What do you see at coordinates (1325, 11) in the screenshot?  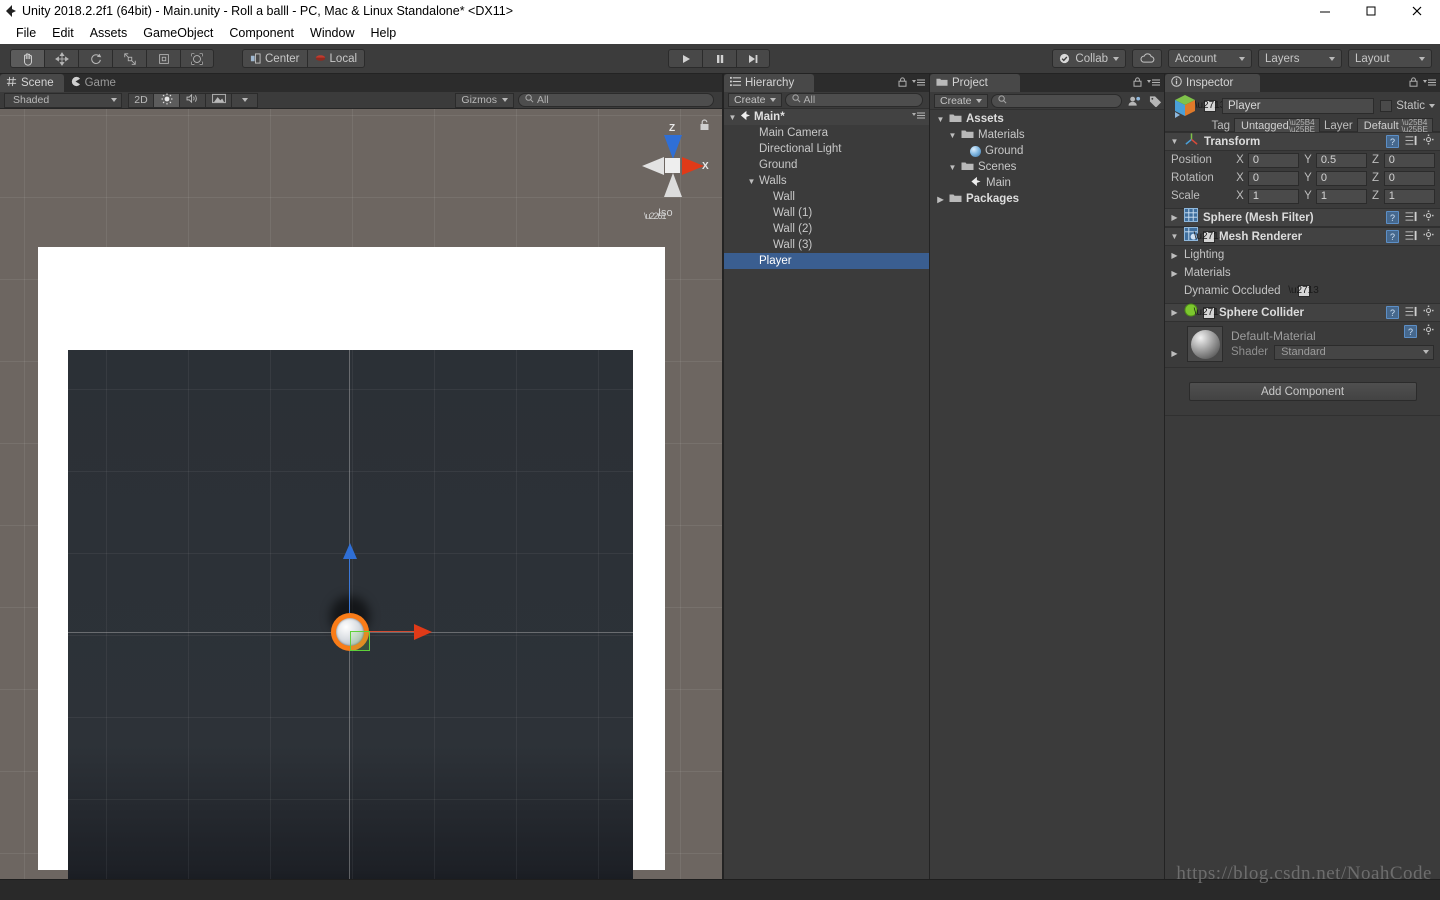 I see `minimize-button` at bounding box center [1325, 11].